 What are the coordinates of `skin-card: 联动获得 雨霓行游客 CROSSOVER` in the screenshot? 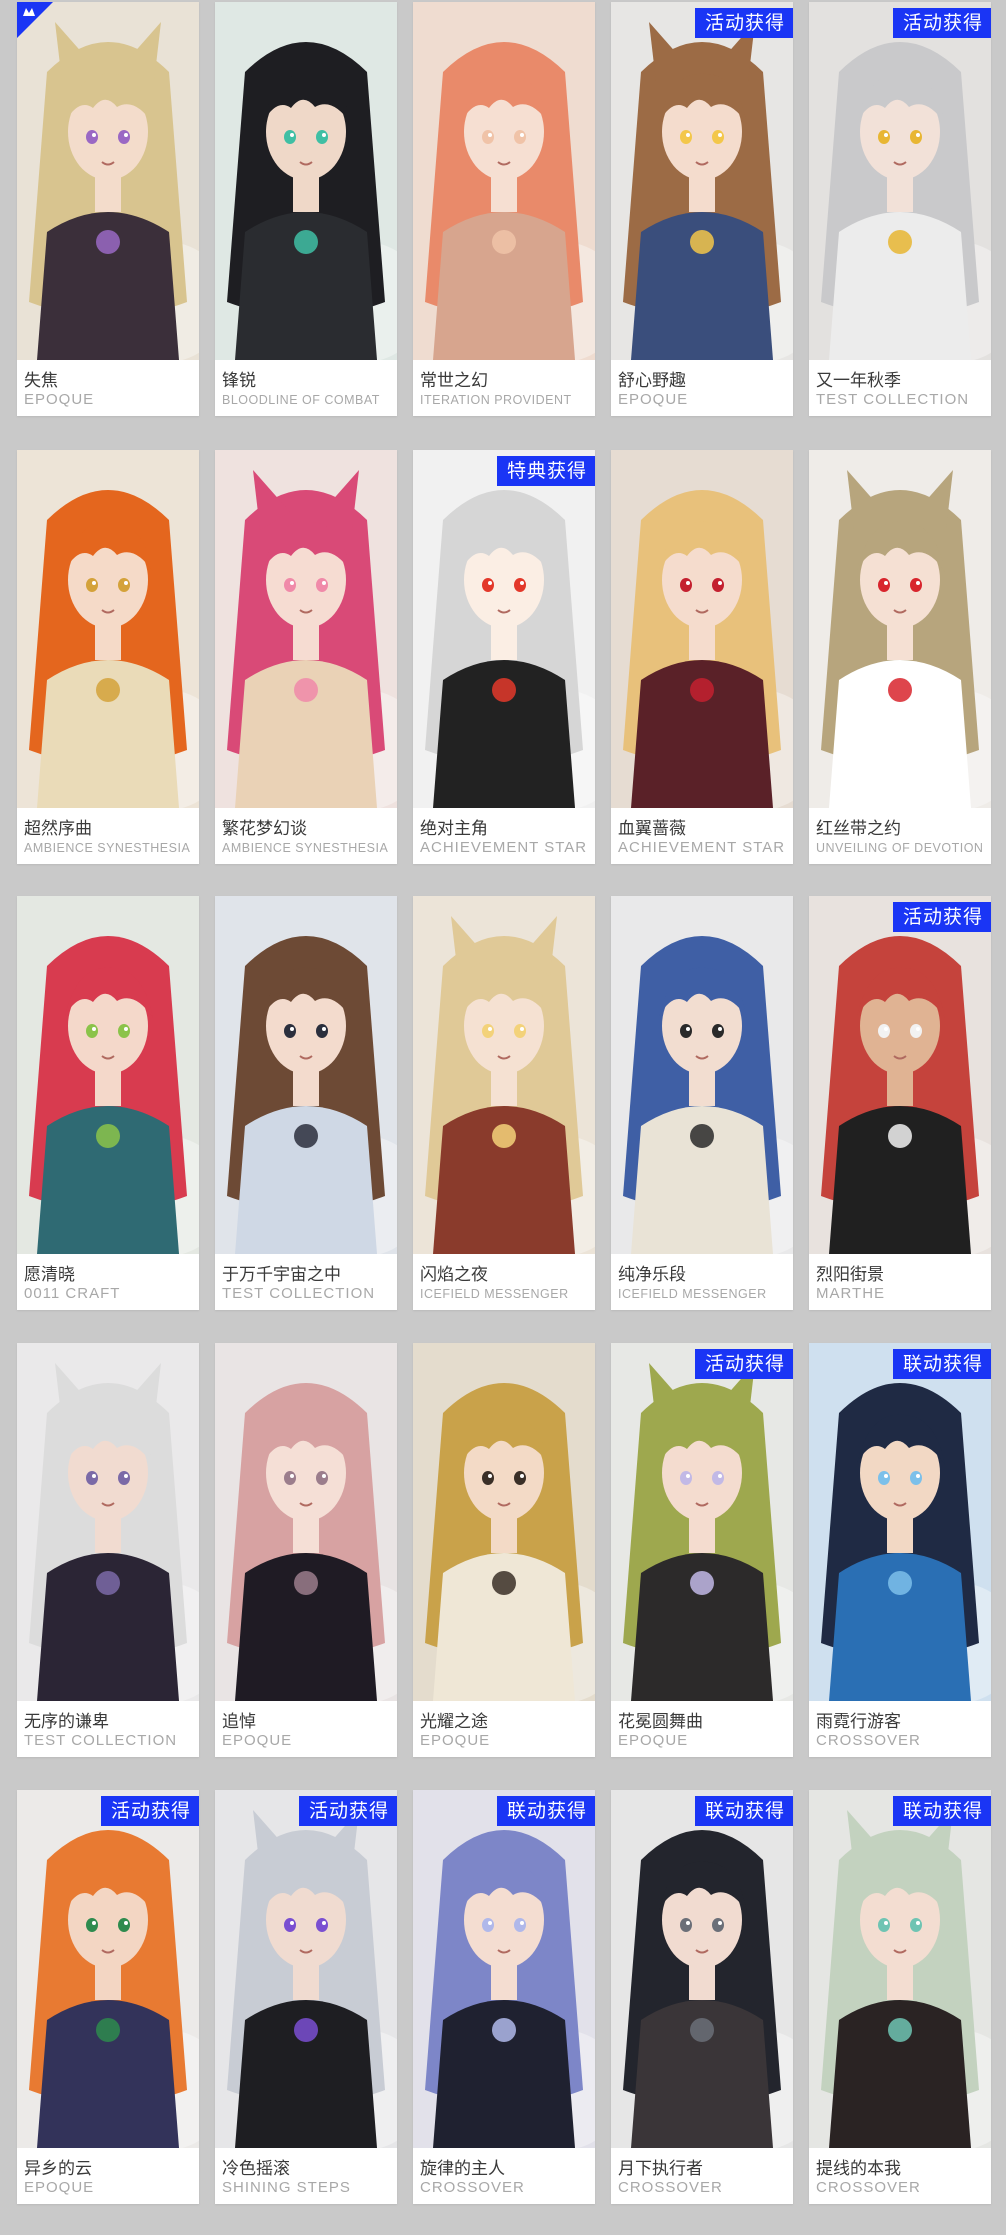 It's located at (900, 1550).